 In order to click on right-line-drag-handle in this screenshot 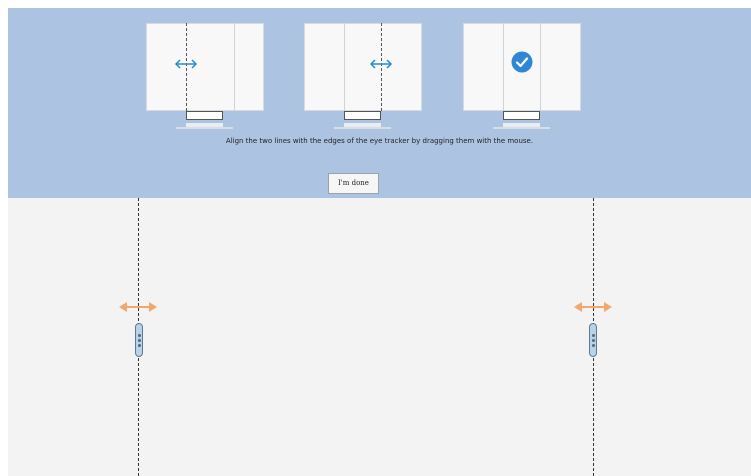, I will do `click(593, 340)`.